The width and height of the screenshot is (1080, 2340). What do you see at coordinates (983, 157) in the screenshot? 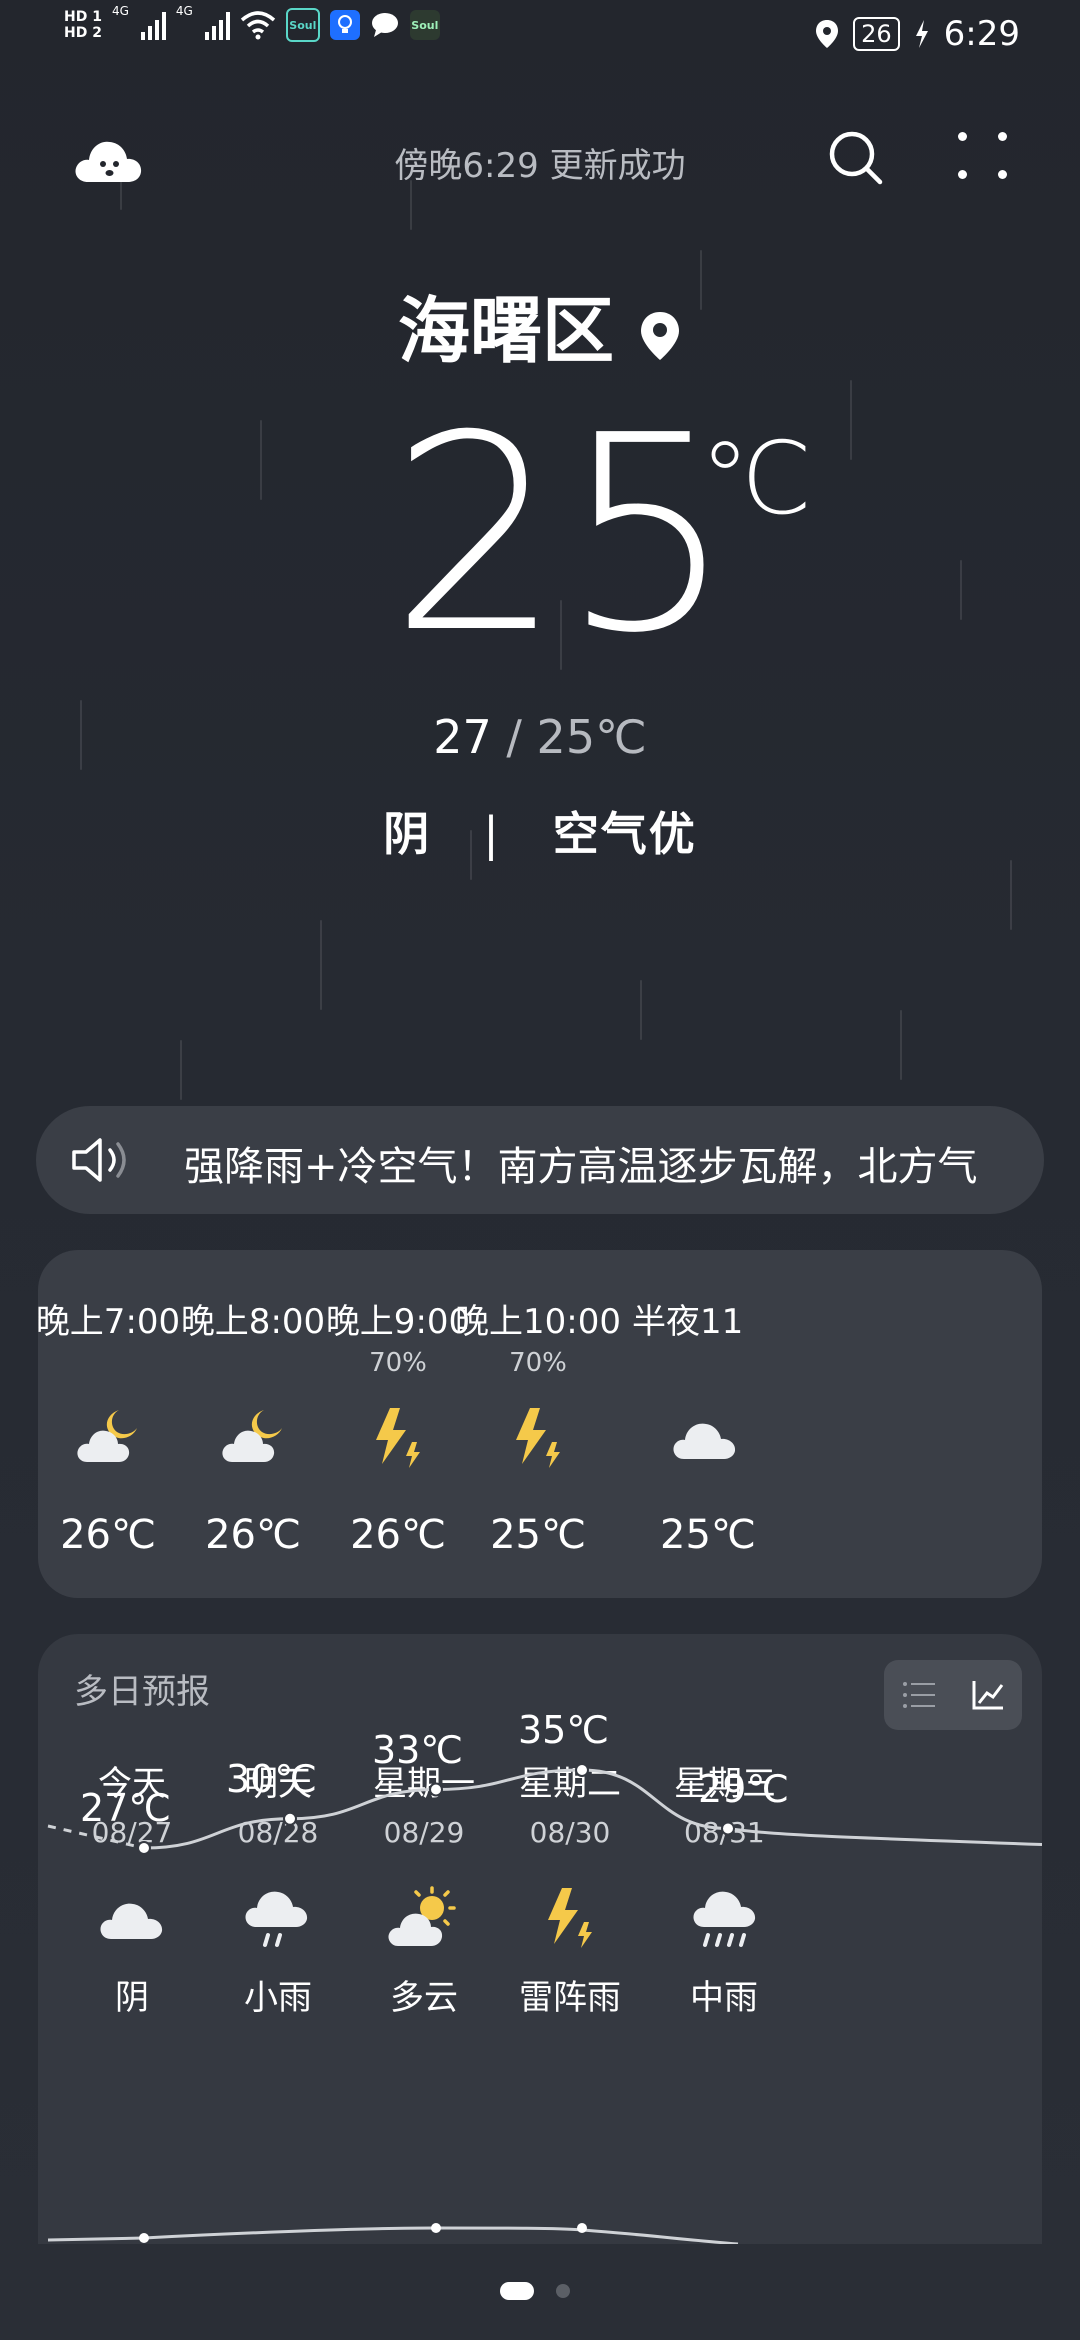
I see `more-menu-icon` at bounding box center [983, 157].